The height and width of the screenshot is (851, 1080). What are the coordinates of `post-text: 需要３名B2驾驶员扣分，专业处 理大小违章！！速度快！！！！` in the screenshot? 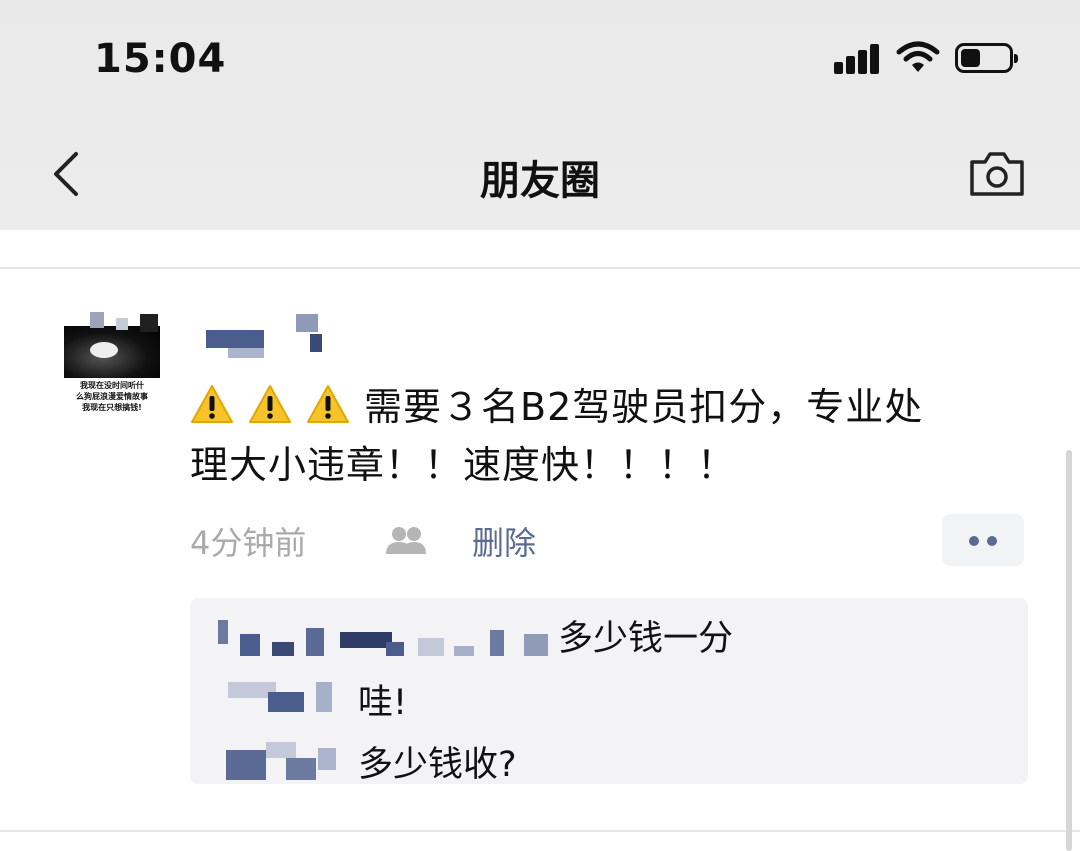 It's located at (610, 436).